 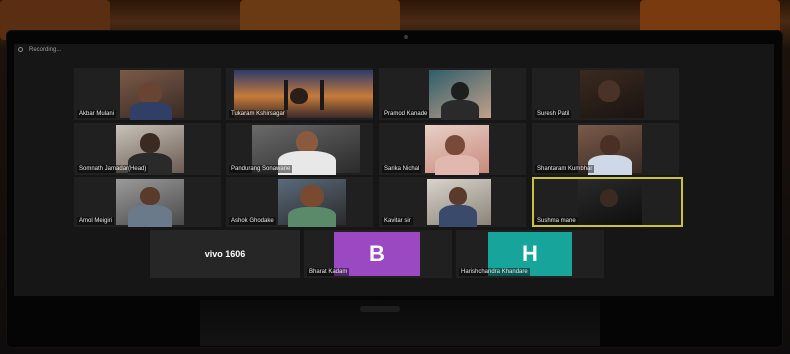 I want to click on participant-tile: Pramod Kanade, so click(x=452, y=94).